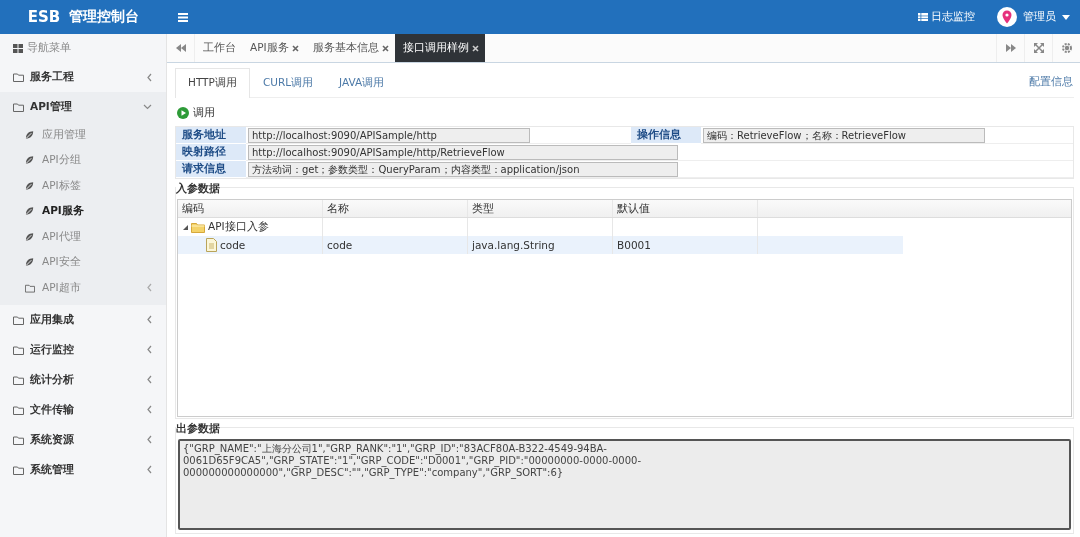 The image size is (1080, 537). I want to click on field-label: 操作信息, so click(666, 135).